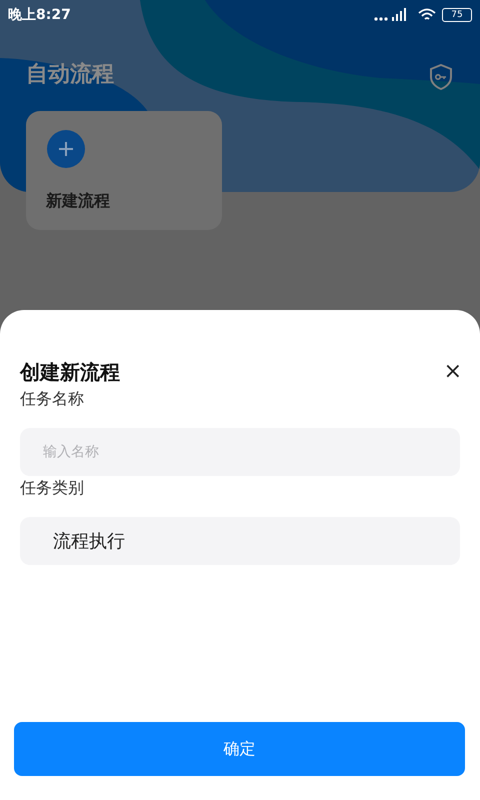 The width and height of the screenshot is (480, 800). What do you see at coordinates (240, 452) in the screenshot?
I see `name-input-field: 输入名称` at bounding box center [240, 452].